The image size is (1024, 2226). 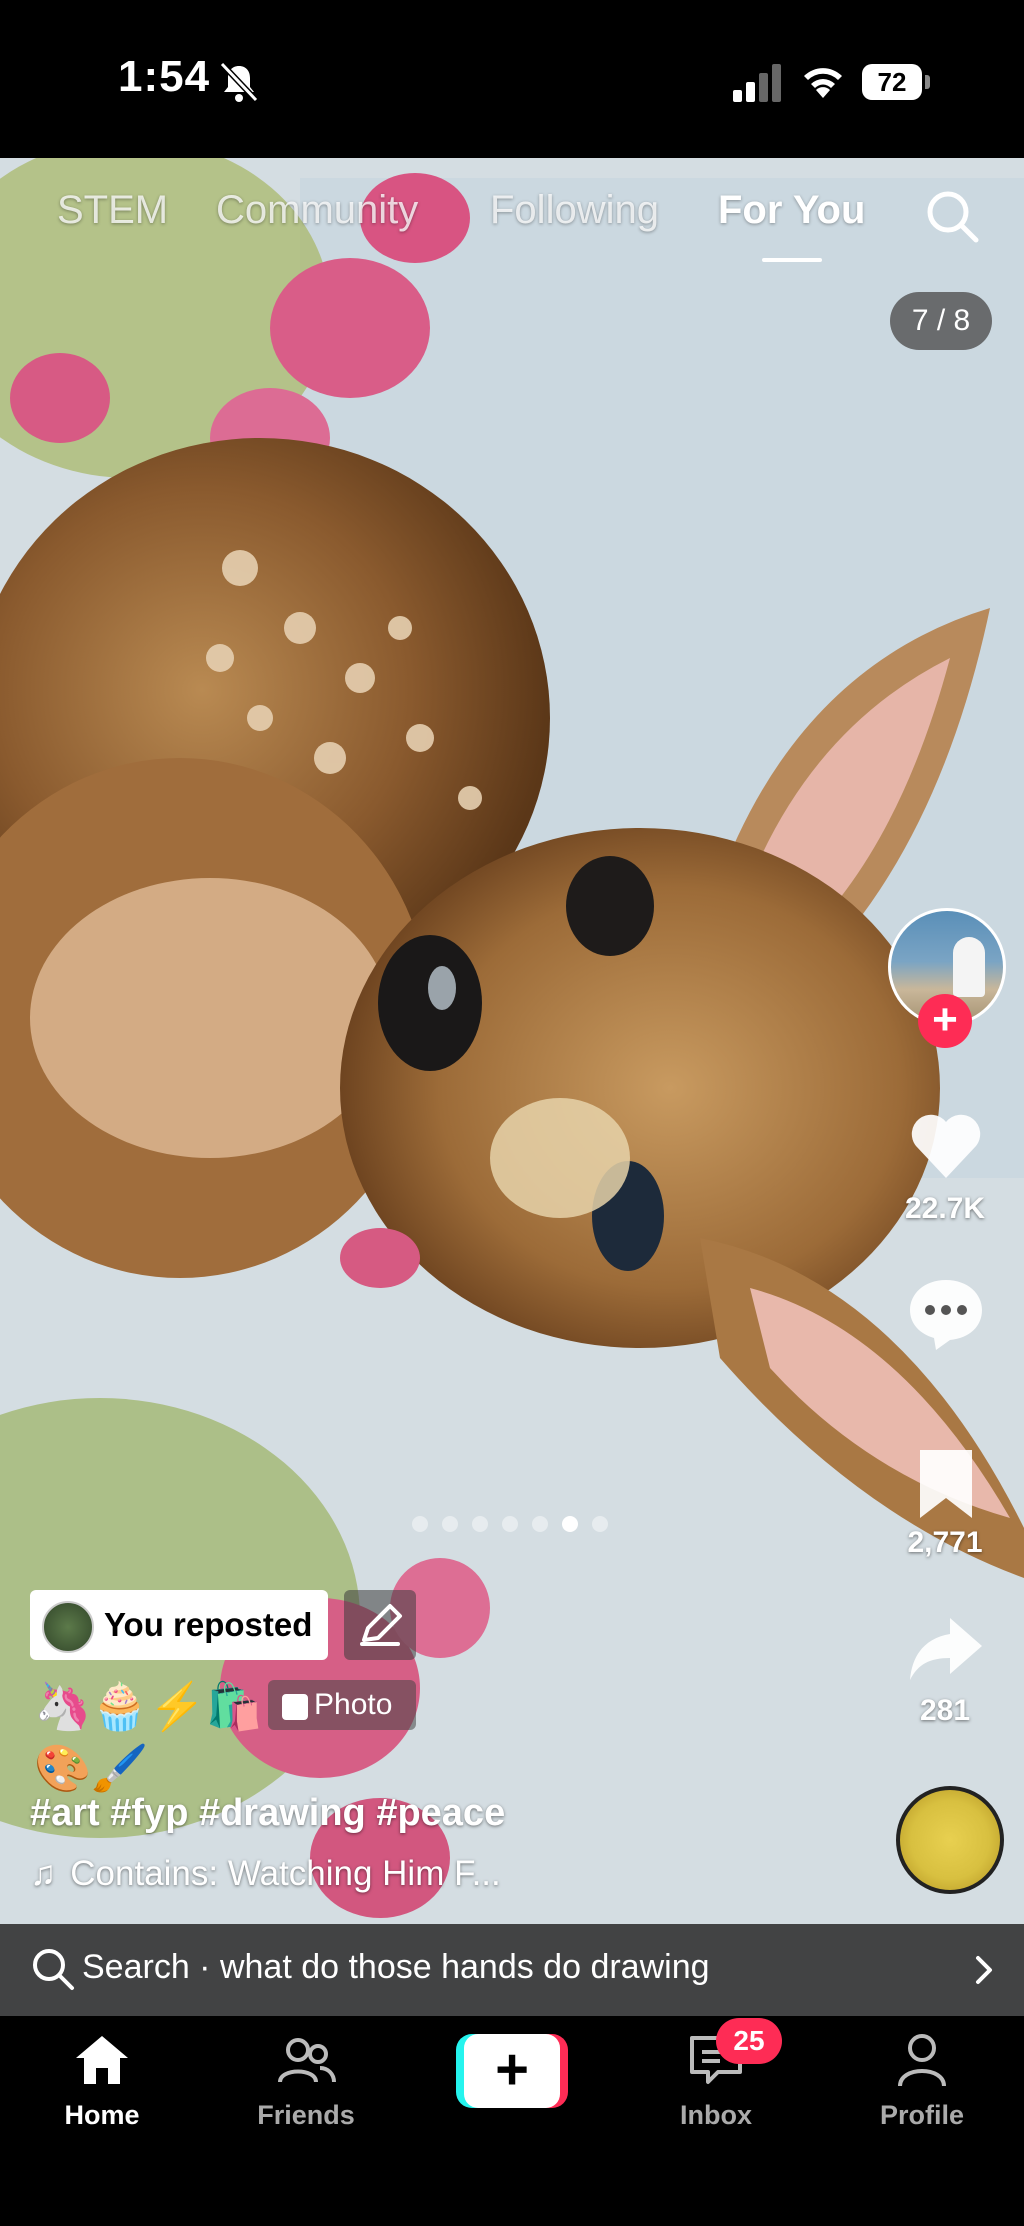 I want to click on carousel-dots, so click(x=510, y=1524).